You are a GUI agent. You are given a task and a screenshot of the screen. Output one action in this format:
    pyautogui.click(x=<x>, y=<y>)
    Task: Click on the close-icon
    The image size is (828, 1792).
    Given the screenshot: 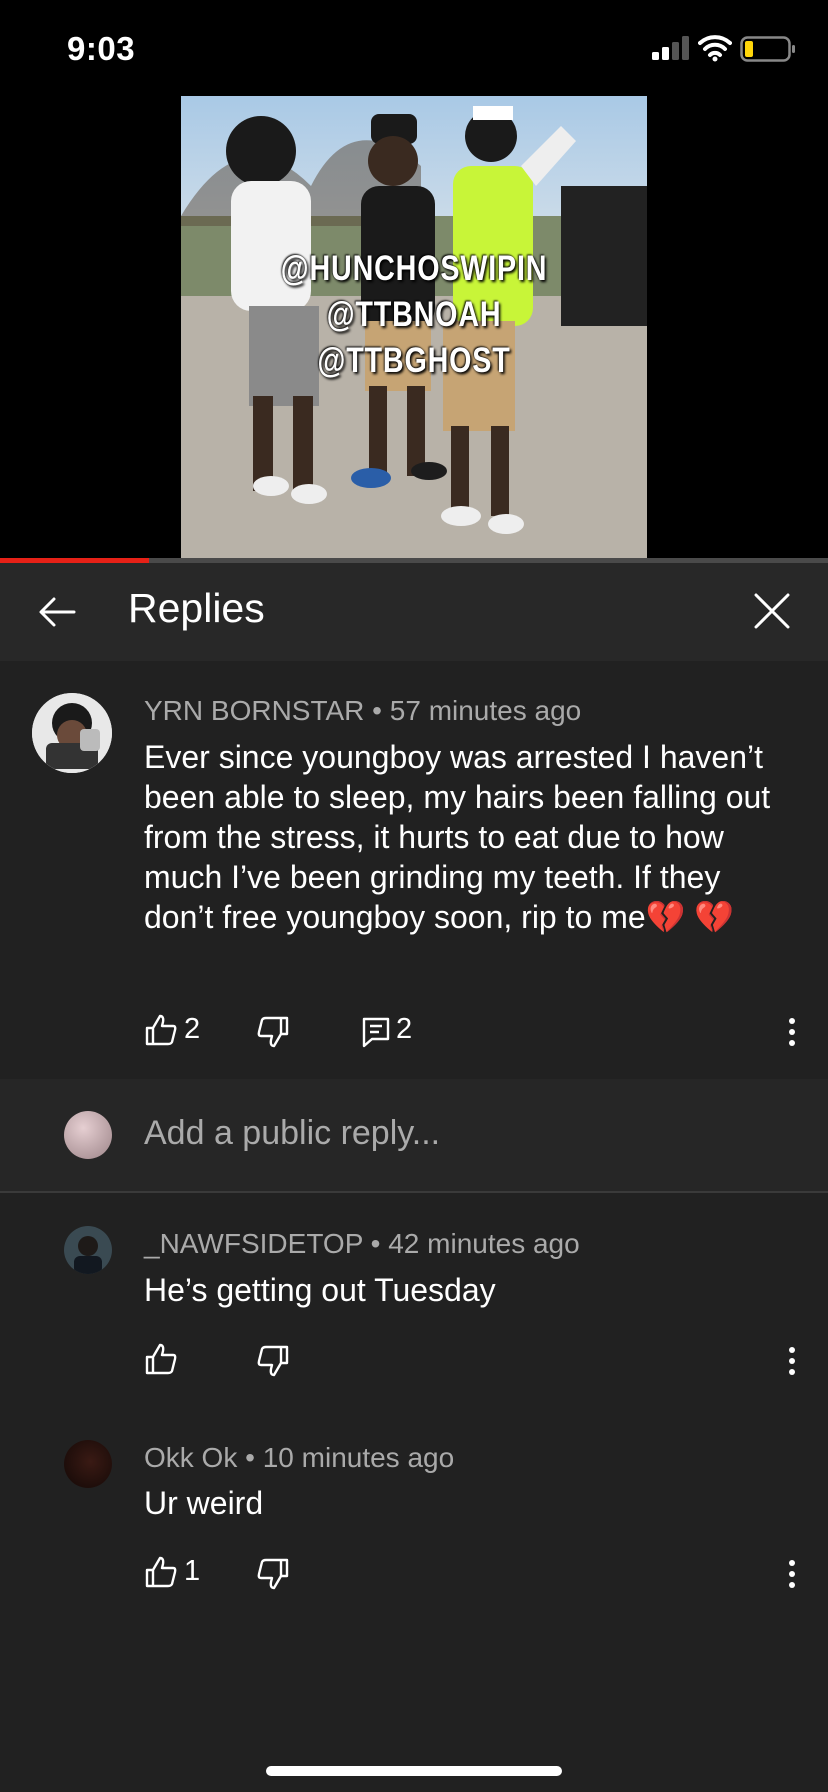 What is the action you would take?
    pyautogui.click(x=772, y=611)
    